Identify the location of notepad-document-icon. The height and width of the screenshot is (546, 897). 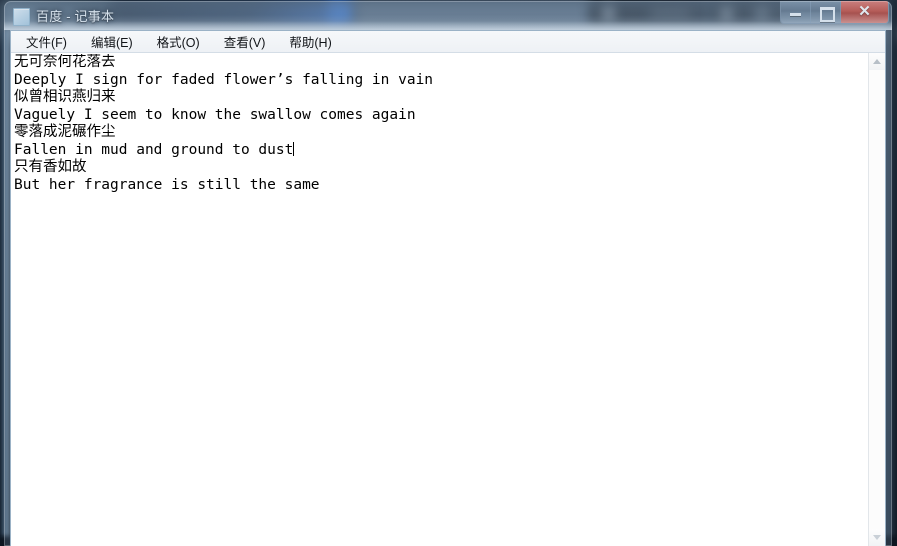
(21, 17).